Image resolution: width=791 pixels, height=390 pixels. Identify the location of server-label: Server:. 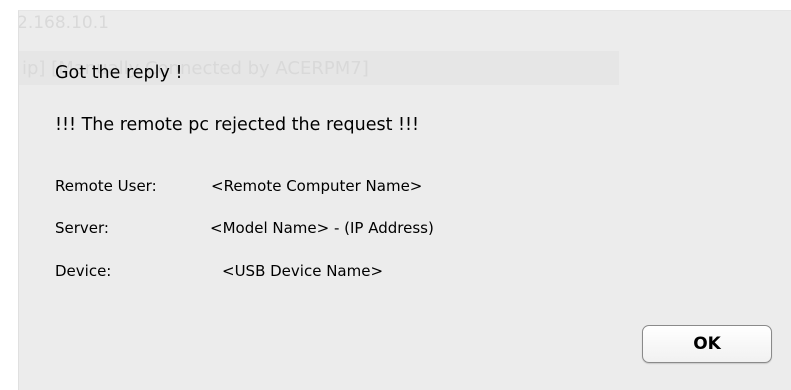
(82, 228).